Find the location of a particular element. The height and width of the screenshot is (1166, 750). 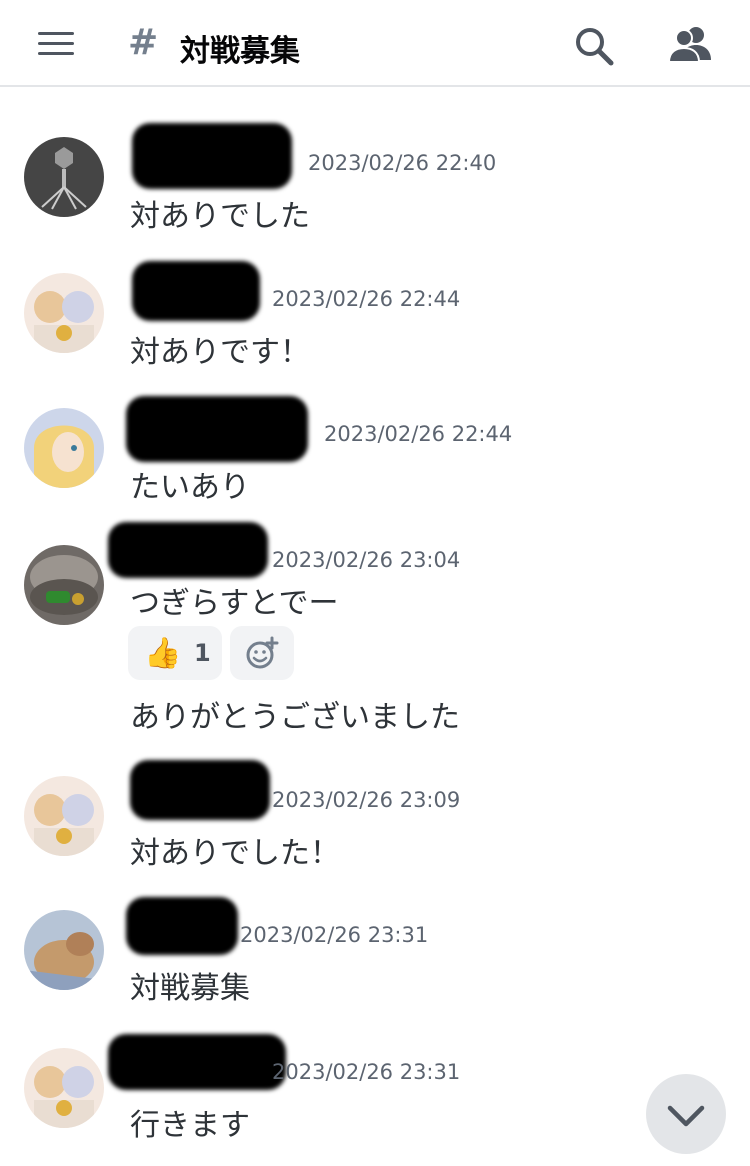

message-timestamp: 2023/02/26 23:04 is located at coordinates (366, 560).